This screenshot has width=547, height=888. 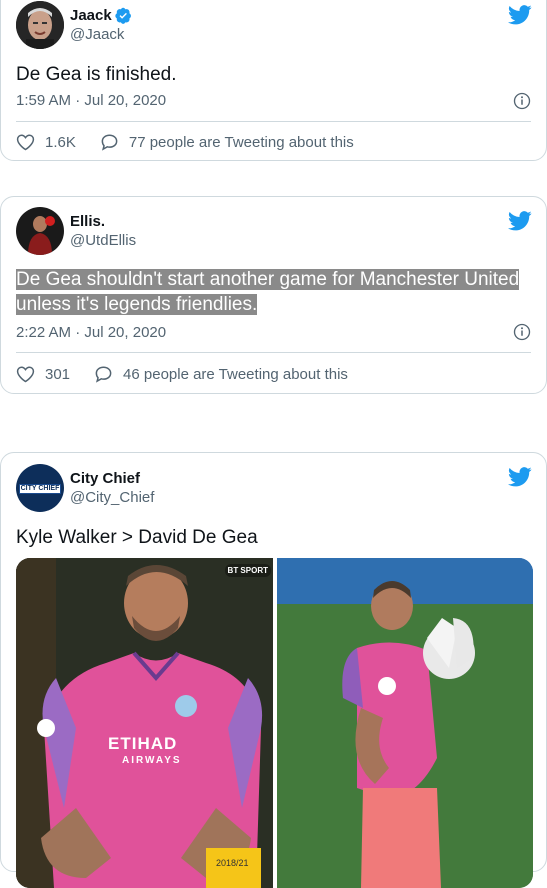 I want to click on tweet-actions: 1.6K 77 people are Tweeting about this, so click(x=197, y=142).